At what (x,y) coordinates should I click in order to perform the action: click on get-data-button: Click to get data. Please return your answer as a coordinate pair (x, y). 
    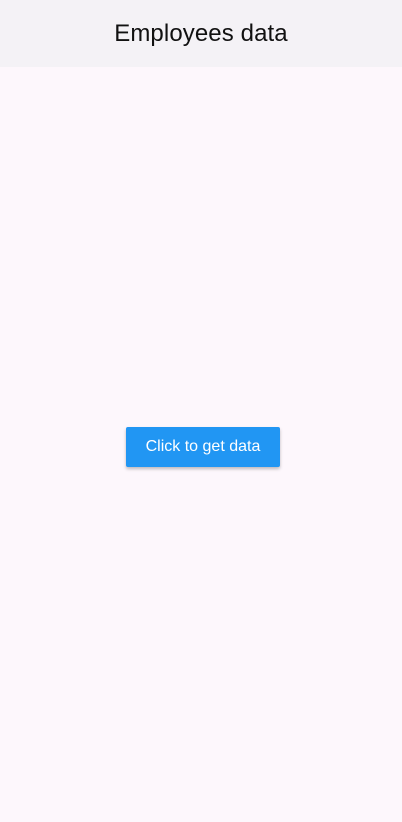
    Looking at the image, I should click on (203, 447).